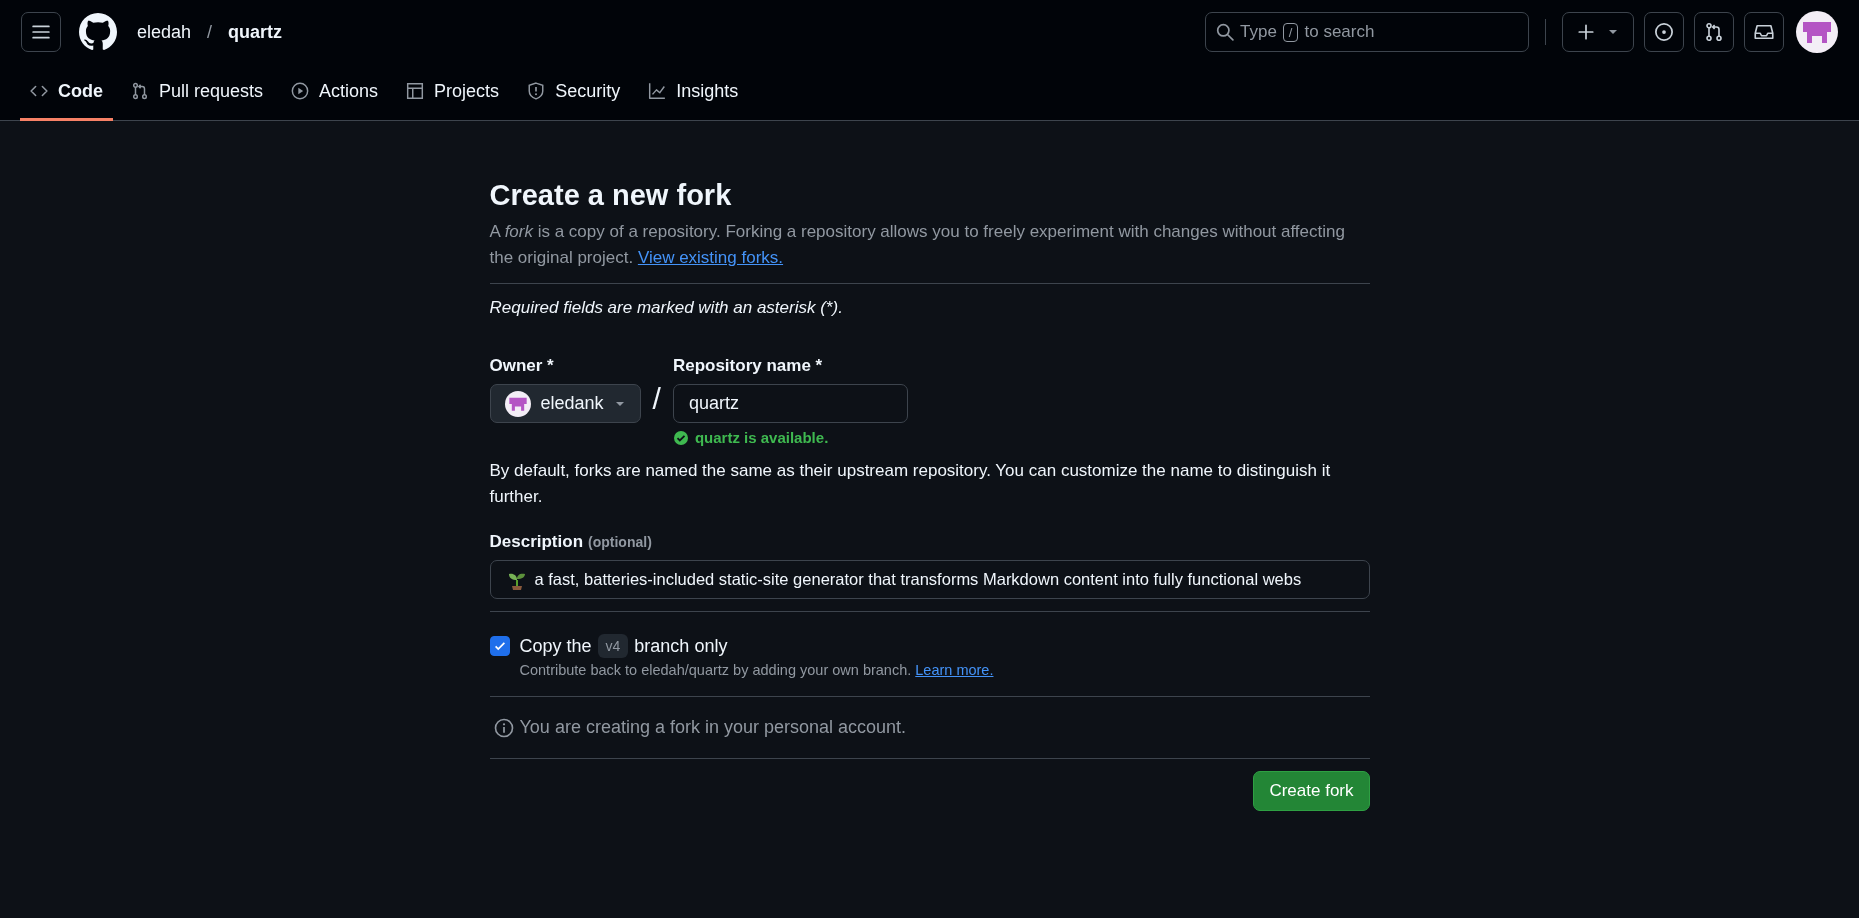  What do you see at coordinates (164, 32) in the screenshot?
I see `owner-link: eledah` at bounding box center [164, 32].